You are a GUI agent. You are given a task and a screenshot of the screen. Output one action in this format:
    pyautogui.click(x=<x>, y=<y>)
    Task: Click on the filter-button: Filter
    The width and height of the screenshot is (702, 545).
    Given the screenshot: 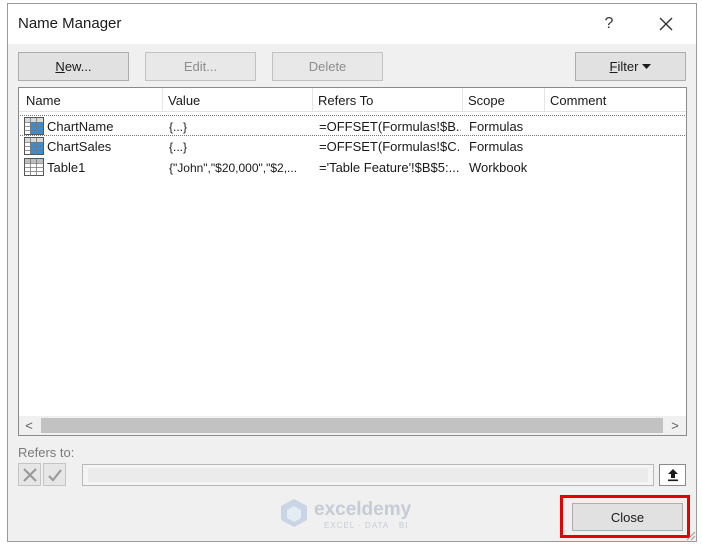 What is the action you would take?
    pyautogui.click(x=630, y=66)
    